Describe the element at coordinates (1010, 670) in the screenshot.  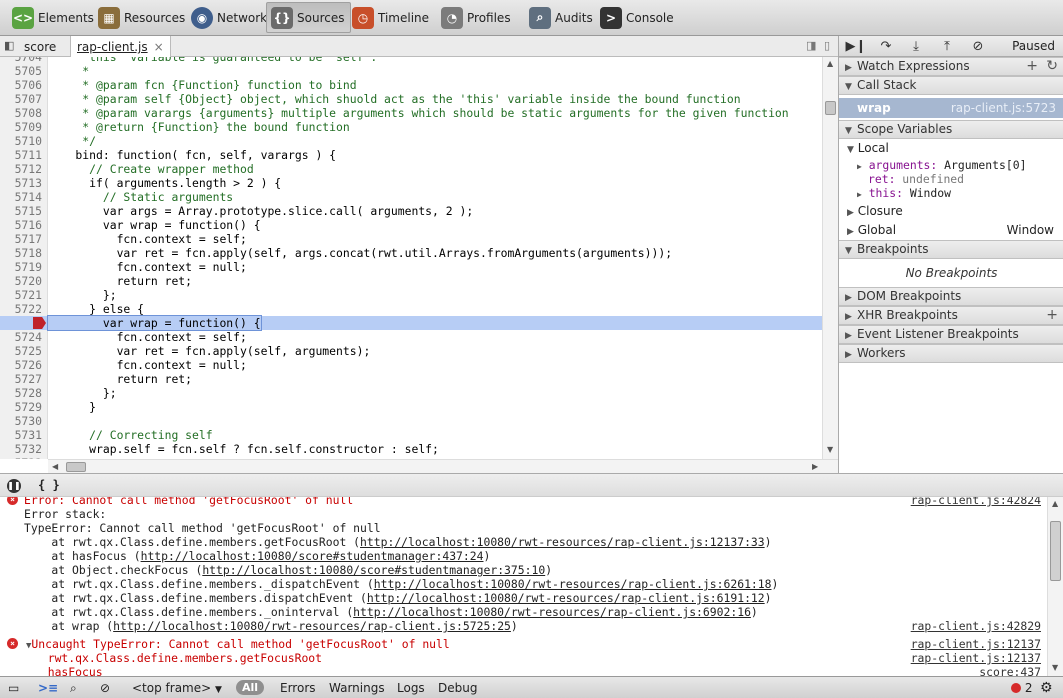
I see `source-location-link: score:437` at that location.